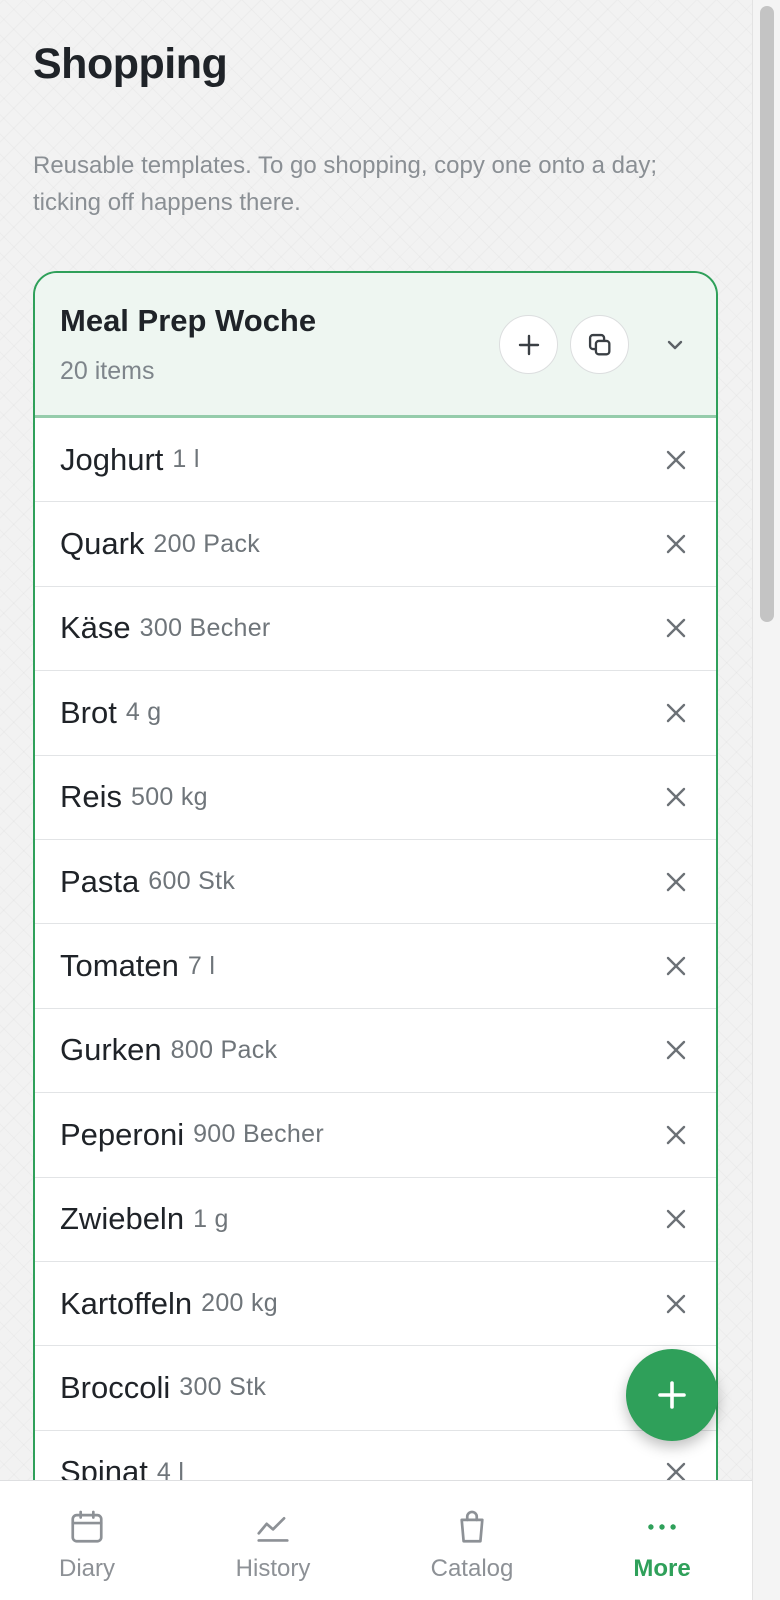  I want to click on page-title: Shopping, so click(130, 64).